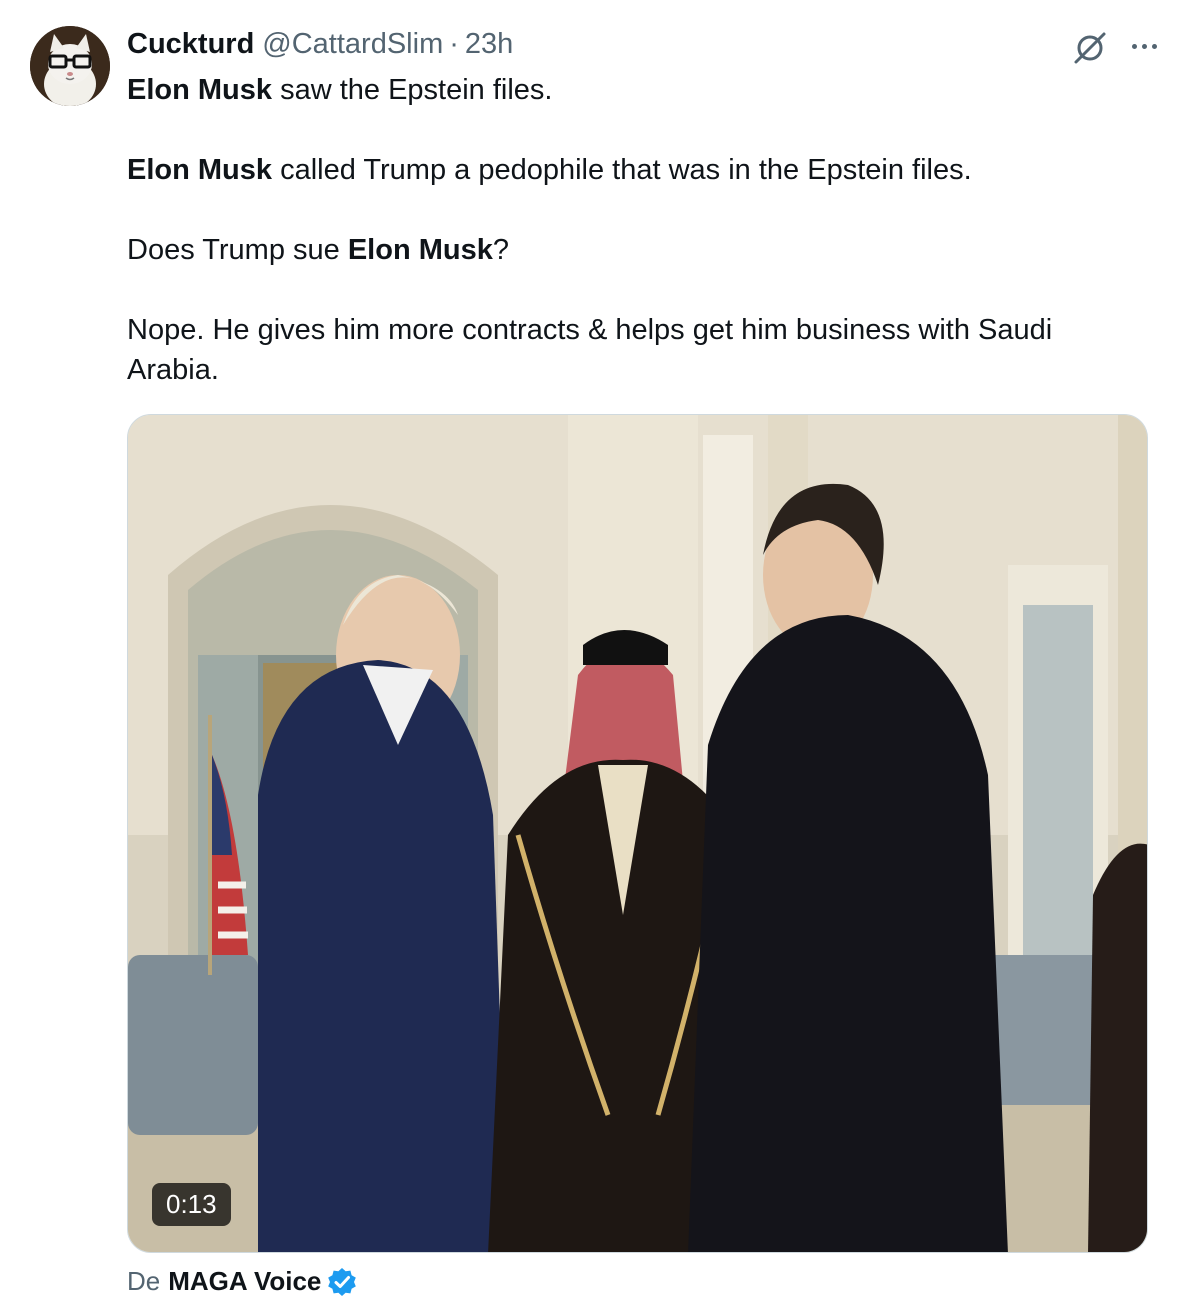 The image size is (1200, 1303). What do you see at coordinates (412, 90) in the screenshot?
I see `tweet-text-span: saw the Epstein files.` at bounding box center [412, 90].